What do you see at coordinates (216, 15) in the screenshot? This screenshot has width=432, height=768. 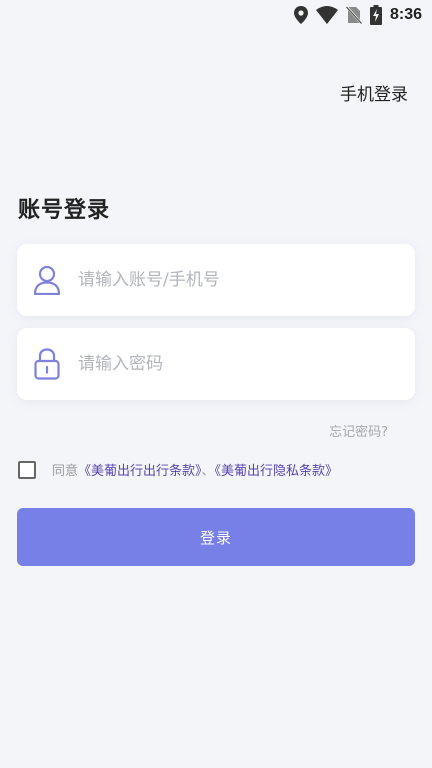 I see `status-bar: 8:36` at bounding box center [216, 15].